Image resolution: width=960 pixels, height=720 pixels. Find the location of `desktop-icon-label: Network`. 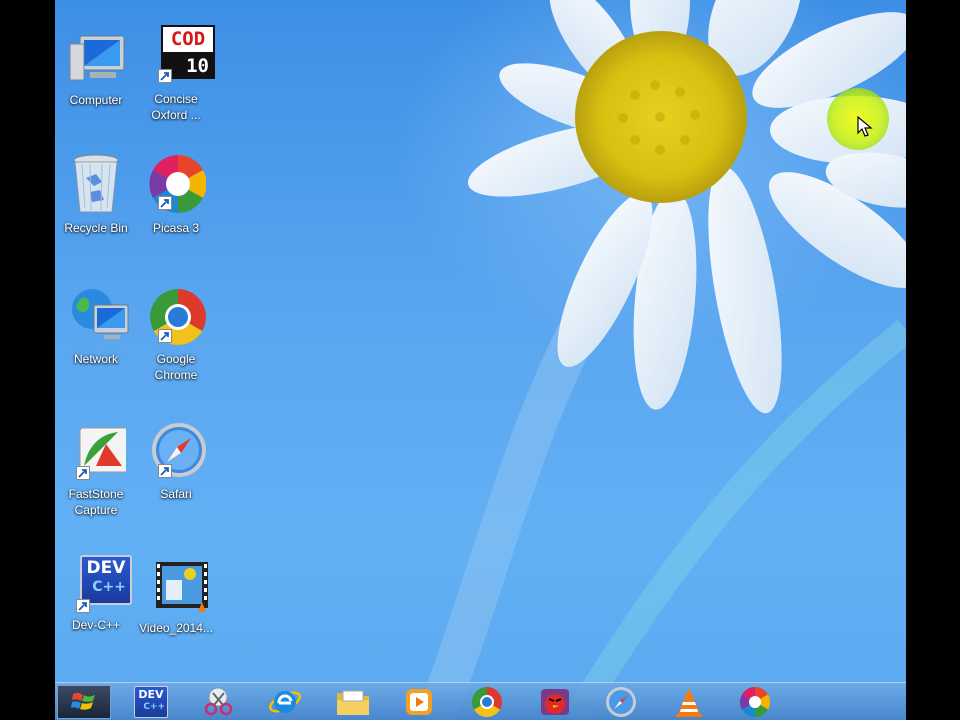

desktop-icon-label: Network is located at coordinates (95, 359).